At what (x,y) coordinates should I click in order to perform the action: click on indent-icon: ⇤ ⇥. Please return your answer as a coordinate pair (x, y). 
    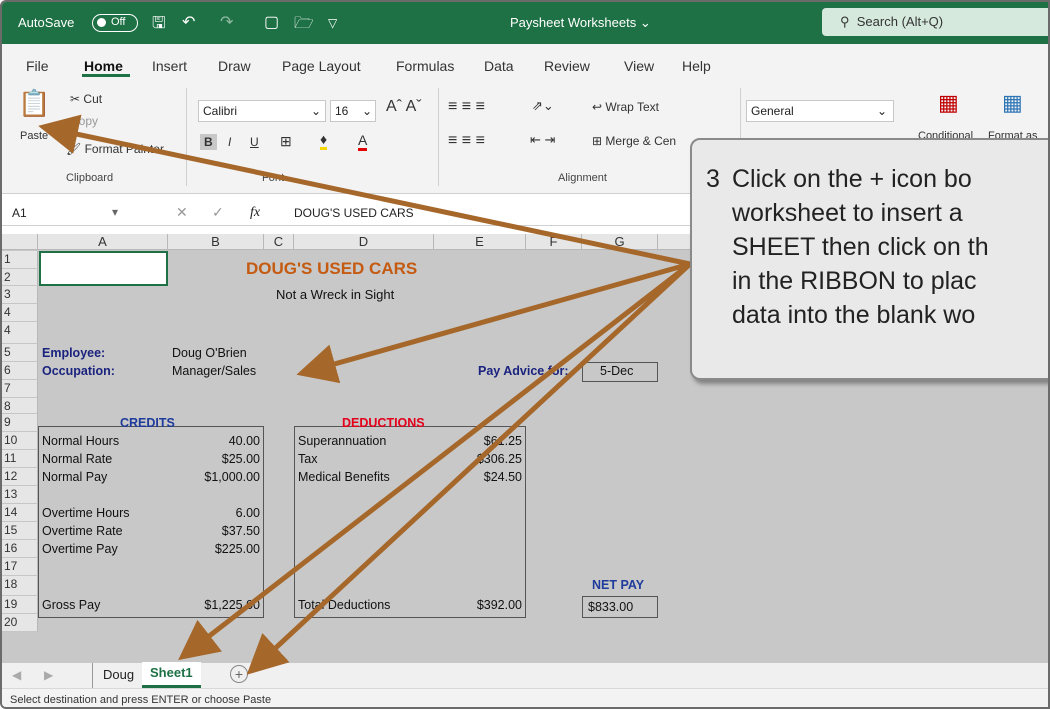
    Looking at the image, I should click on (542, 140).